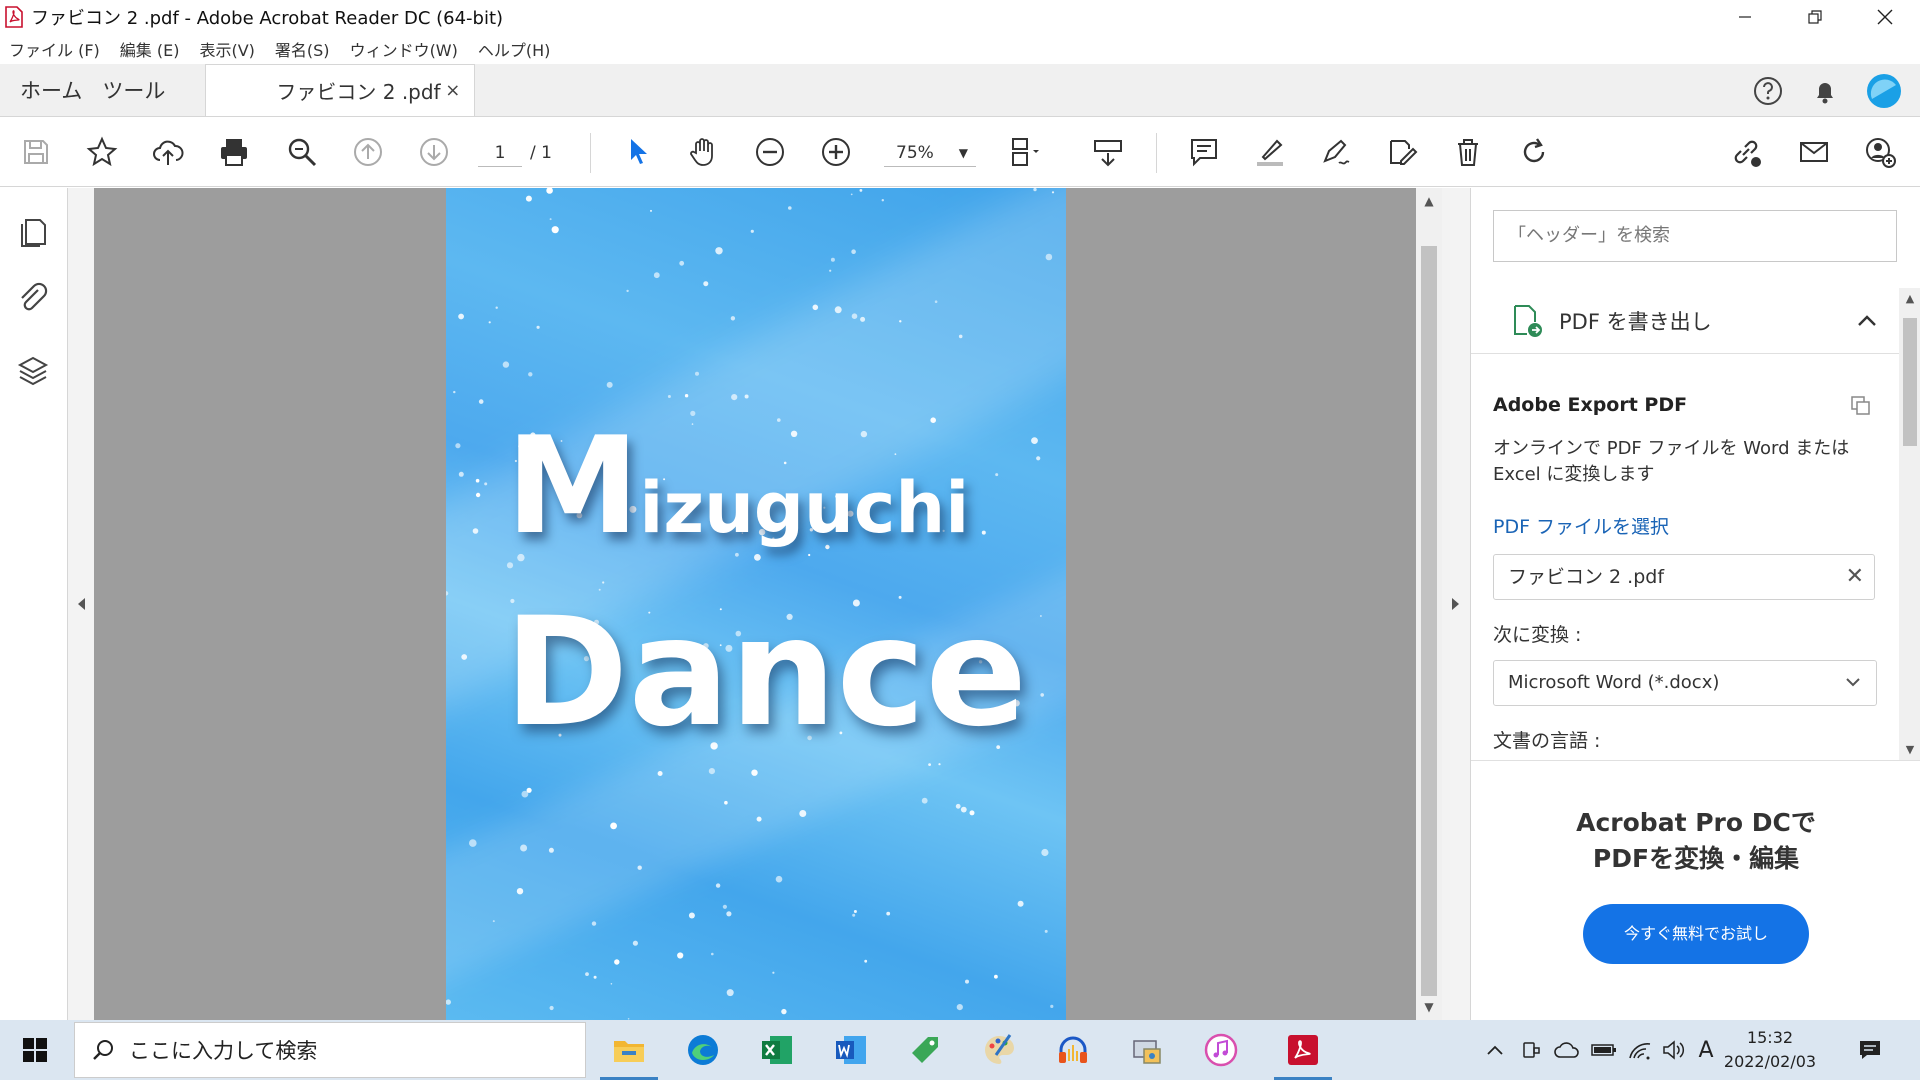  What do you see at coordinates (915, 153) in the screenshot?
I see `zoom-value: 75%` at bounding box center [915, 153].